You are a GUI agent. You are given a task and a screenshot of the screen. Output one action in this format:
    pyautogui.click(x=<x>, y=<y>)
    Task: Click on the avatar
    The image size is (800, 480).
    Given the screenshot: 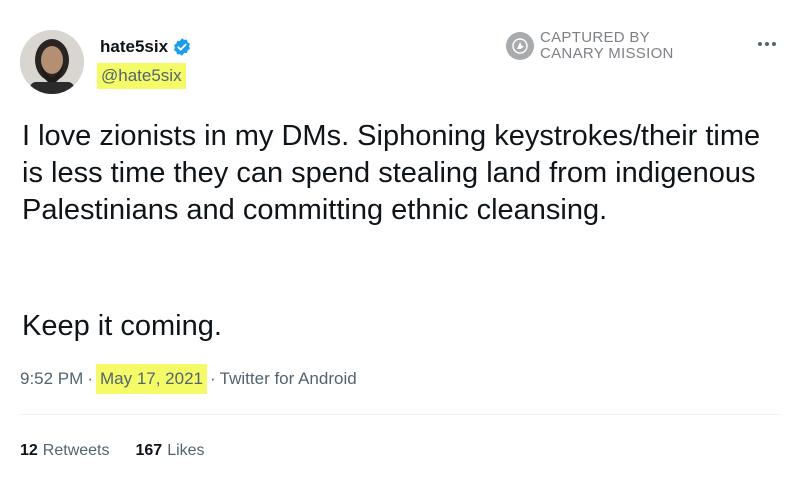 What is the action you would take?
    pyautogui.click(x=52, y=62)
    